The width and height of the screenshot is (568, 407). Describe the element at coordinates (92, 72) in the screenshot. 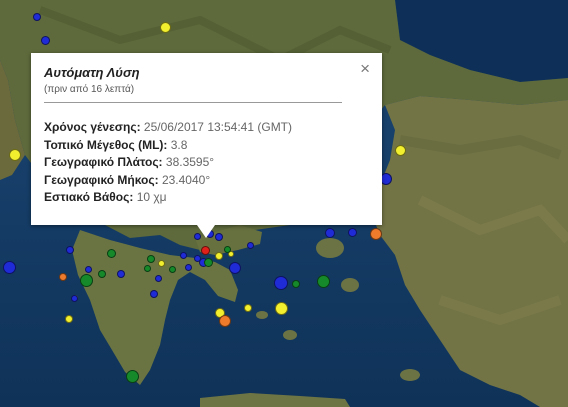

I see `popup-title: Αυτόματη Λύση` at that location.